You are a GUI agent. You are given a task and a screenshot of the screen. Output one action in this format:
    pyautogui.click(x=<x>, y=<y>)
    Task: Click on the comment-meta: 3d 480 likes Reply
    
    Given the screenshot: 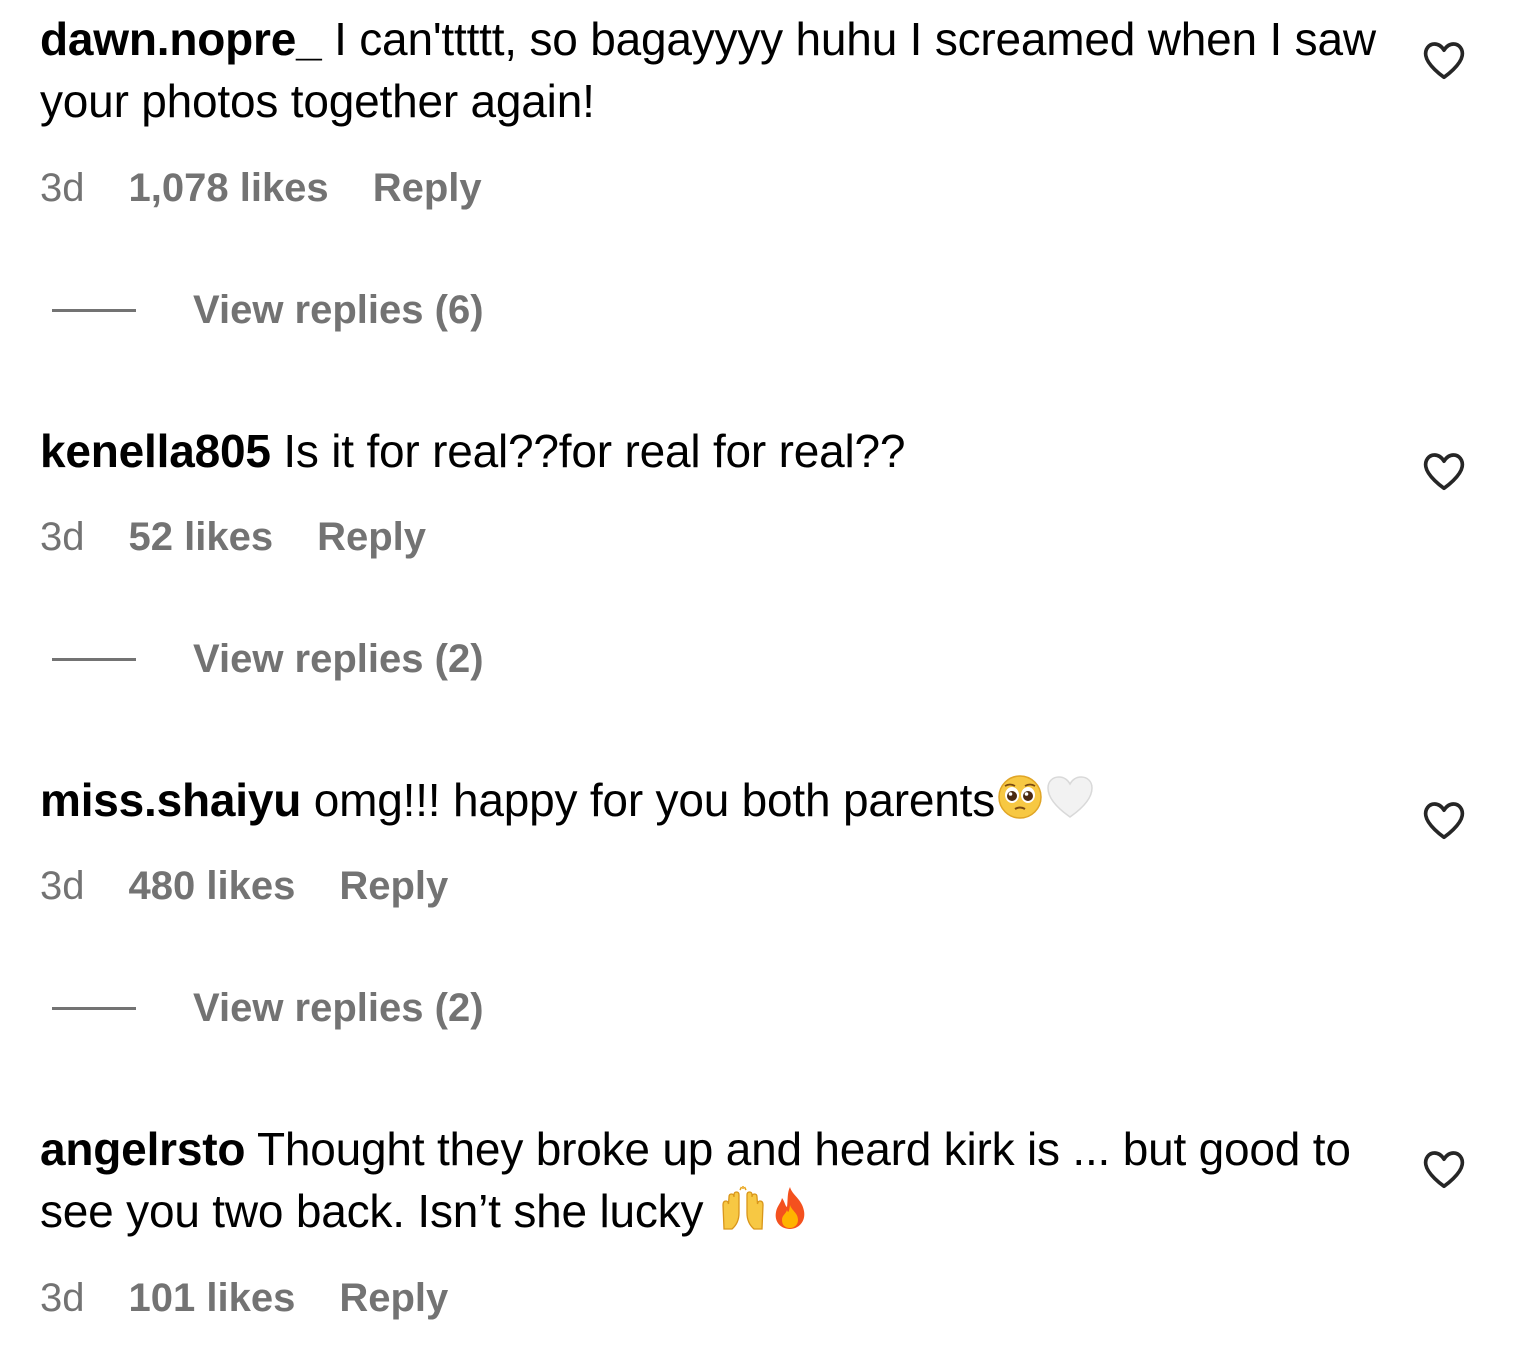 What is the action you would take?
    pyautogui.click(x=244, y=886)
    